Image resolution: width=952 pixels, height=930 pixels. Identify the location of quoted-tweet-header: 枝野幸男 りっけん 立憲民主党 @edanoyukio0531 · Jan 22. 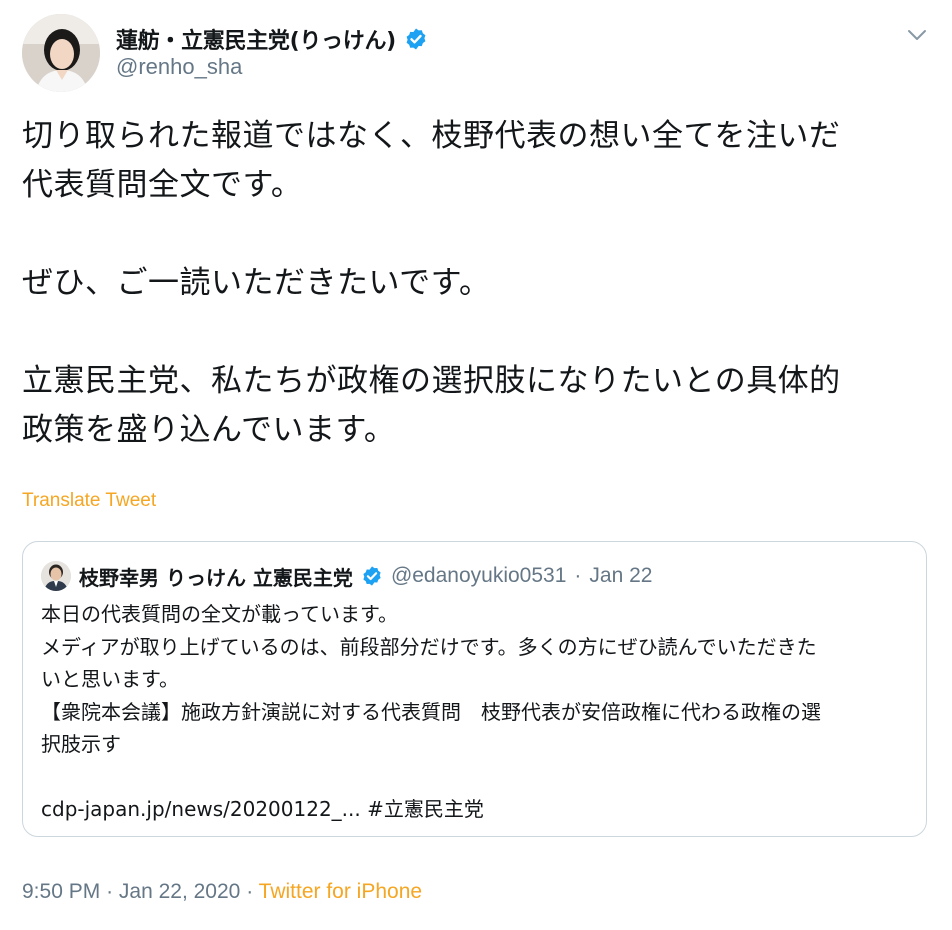
(346, 576).